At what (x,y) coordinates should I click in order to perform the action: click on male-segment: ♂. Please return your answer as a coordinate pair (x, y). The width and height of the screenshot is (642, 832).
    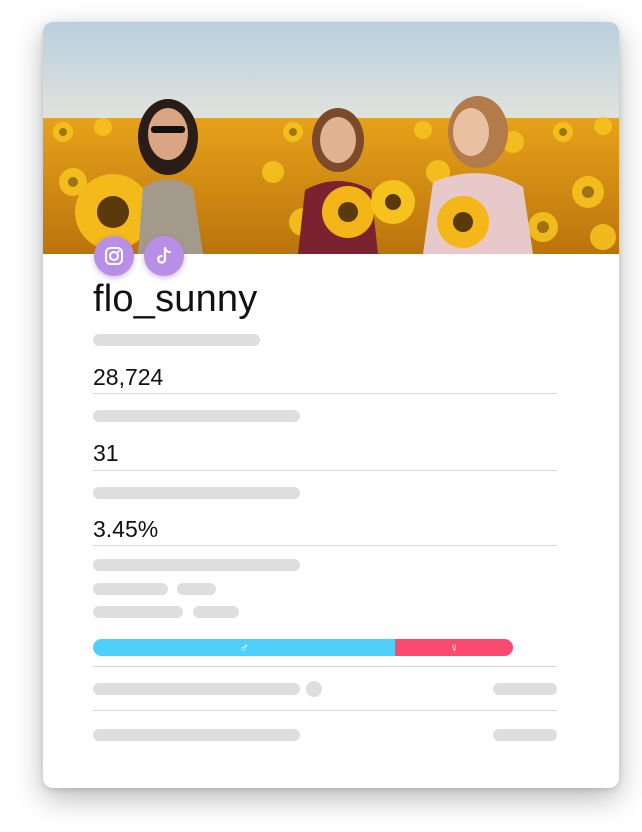
    Looking at the image, I should click on (244, 647).